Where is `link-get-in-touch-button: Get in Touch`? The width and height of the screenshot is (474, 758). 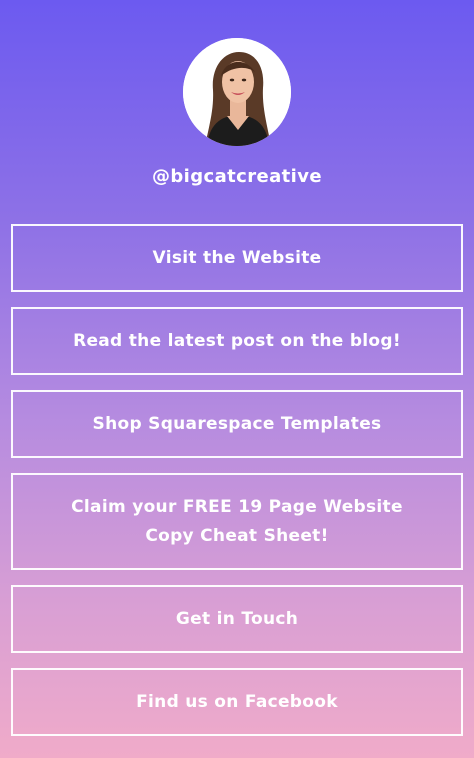
link-get-in-touch-button: Get in Touch is located at coordinates (237, 619).